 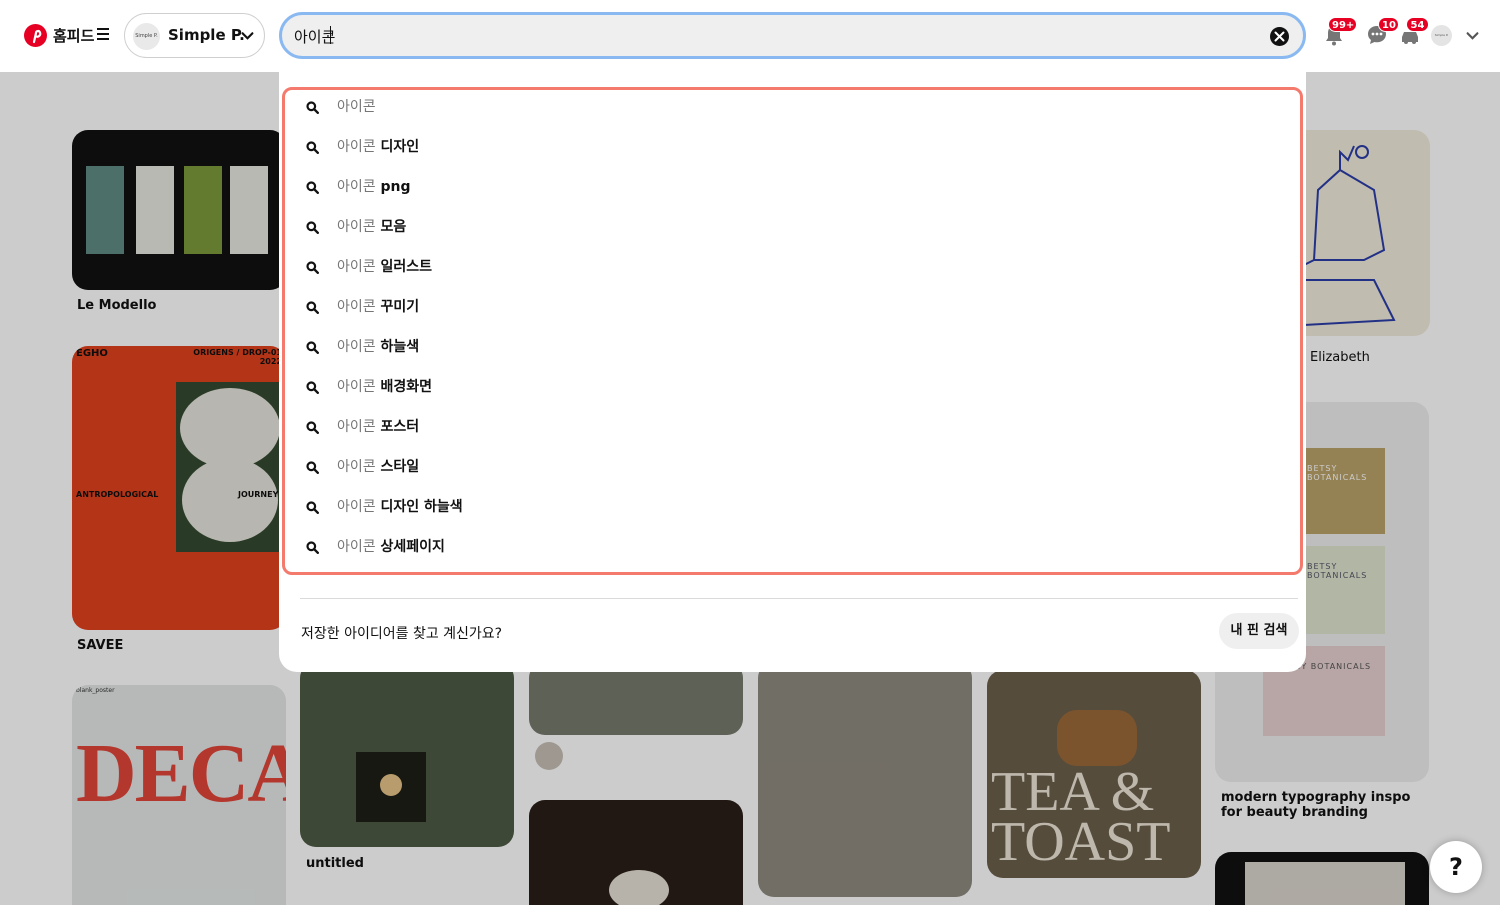 What do you see at coordinates (402, 634) in the screenshot?
I see `saved-ideas-prompt: 저장한 아이디어를 찾고 계신가요?` at bounding box center [402, 634].